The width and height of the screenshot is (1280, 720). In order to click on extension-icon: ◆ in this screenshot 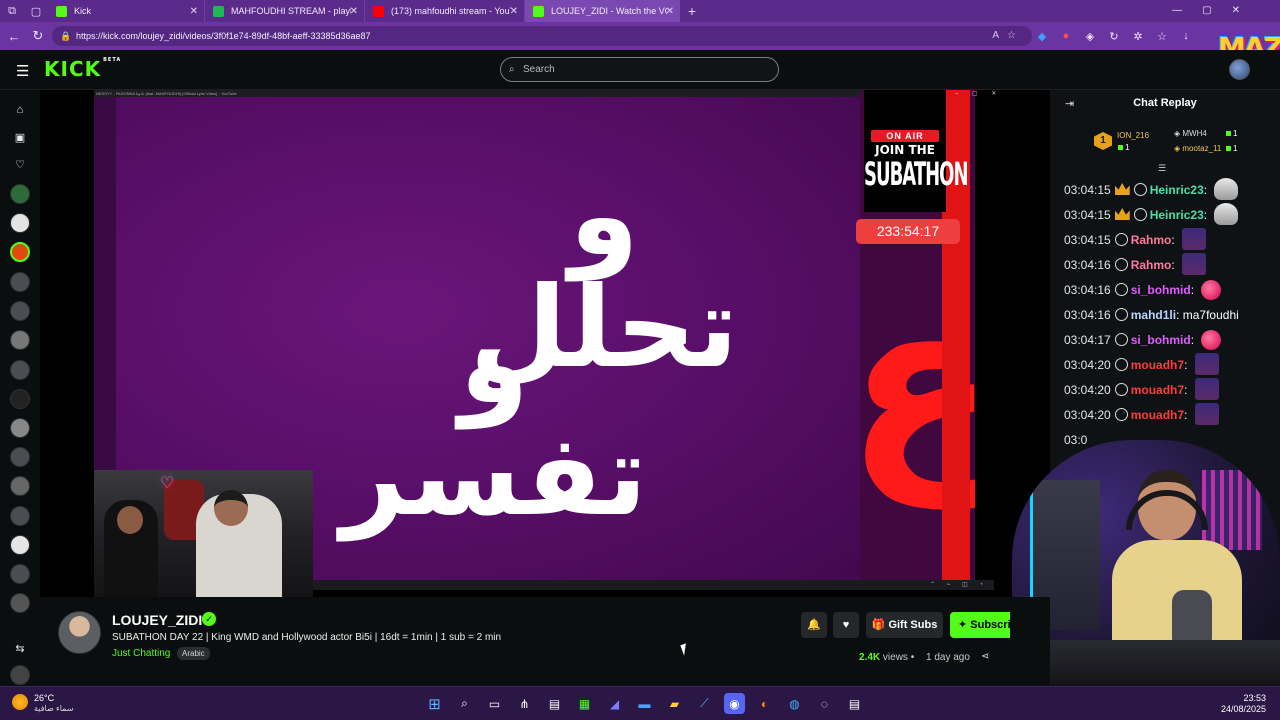, I will do `click(1042, 36)`.